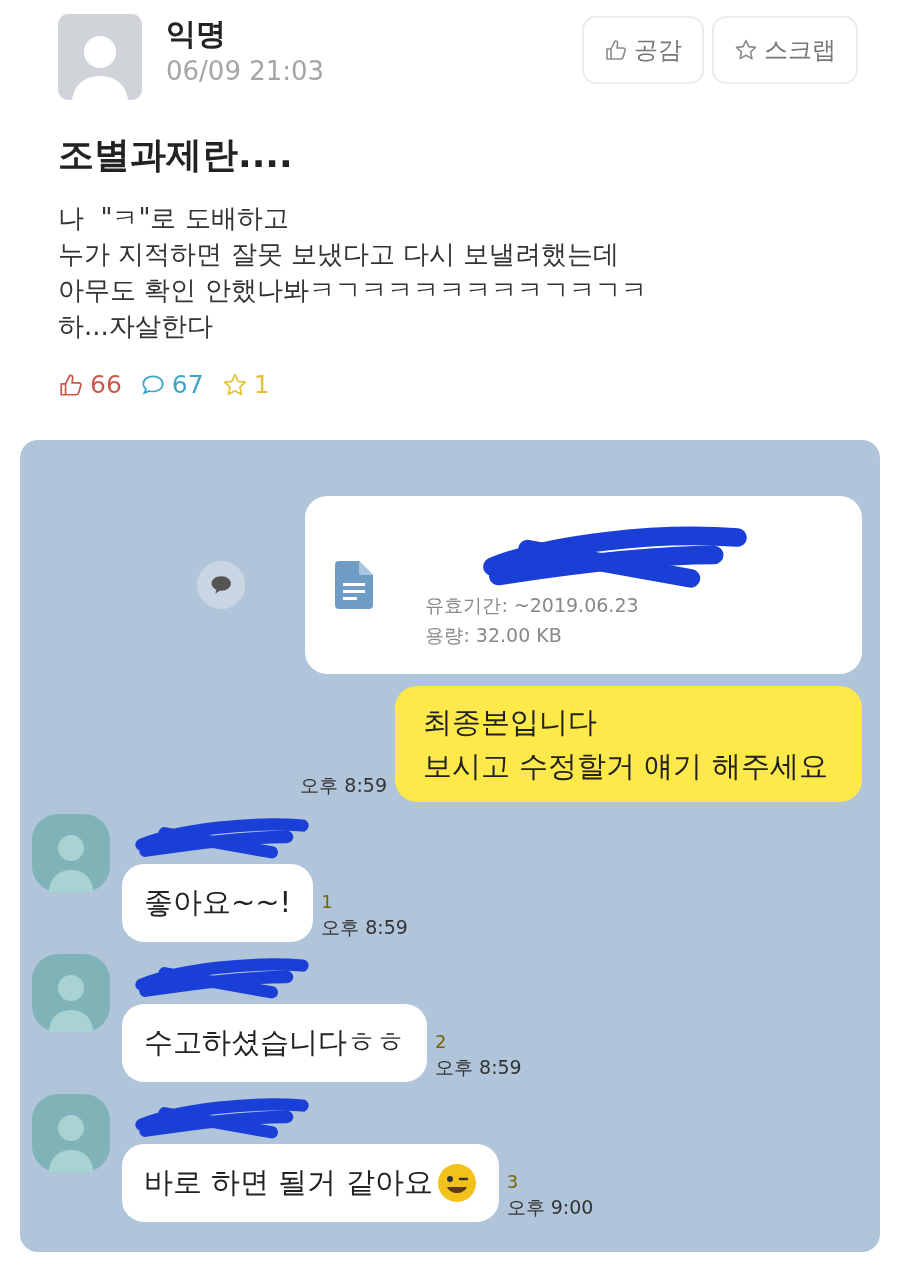 Image resolution: width=900 pixels, height=1280 pixels. What do you see at coordinates (643, 50) in the screenshot?
I see `action-button: 공감` at bounding box center [643, 50].